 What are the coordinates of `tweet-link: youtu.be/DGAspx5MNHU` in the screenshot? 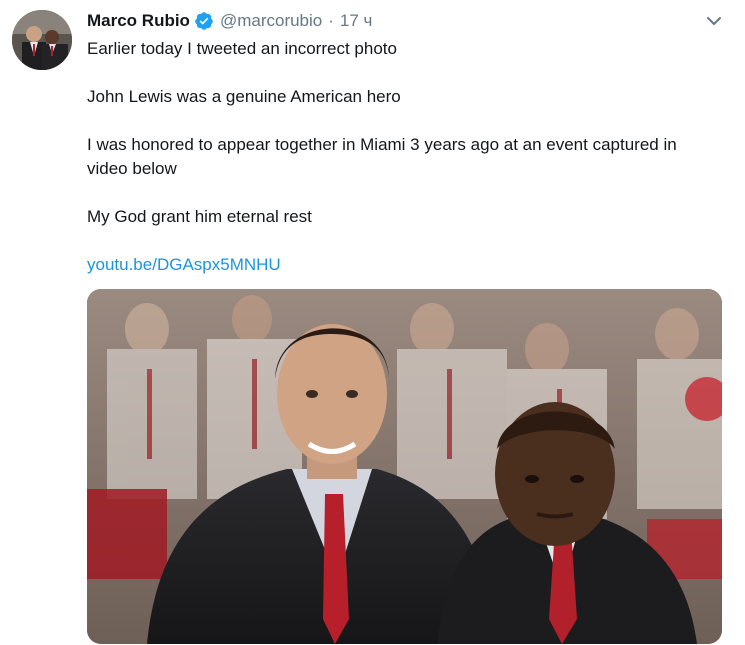 It's located at (184, 264).